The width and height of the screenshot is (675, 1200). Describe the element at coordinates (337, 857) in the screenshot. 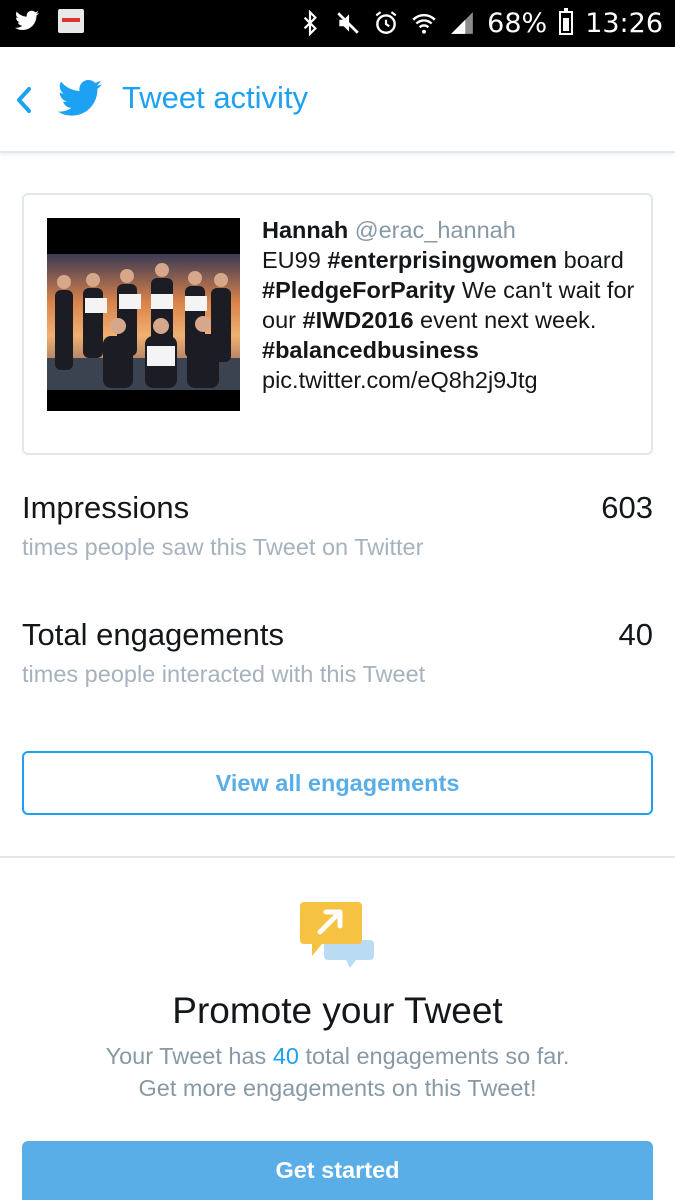

I see `section-divider` at that location.